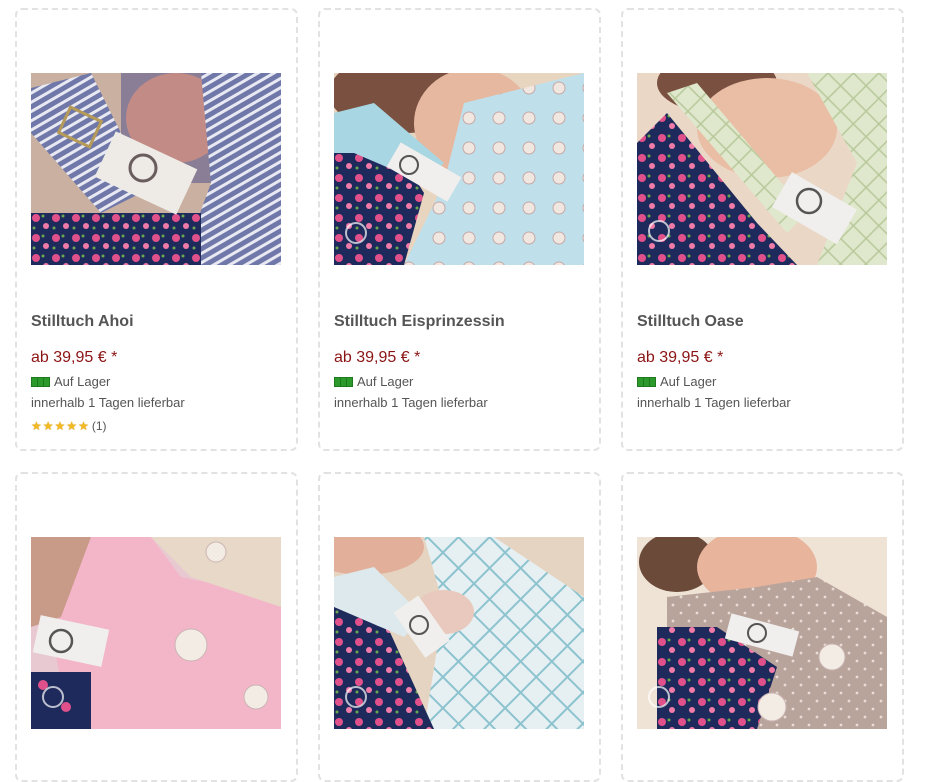 The width and height of the screenshot is (929, 782). I want to click on product-rating: ★ ★ ★ ★ ★ (1), so click(69, 426).